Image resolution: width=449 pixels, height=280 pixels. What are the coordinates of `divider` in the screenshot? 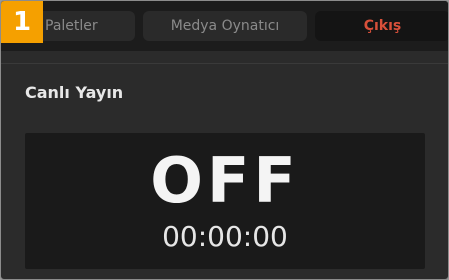 It's located at (224, 63).